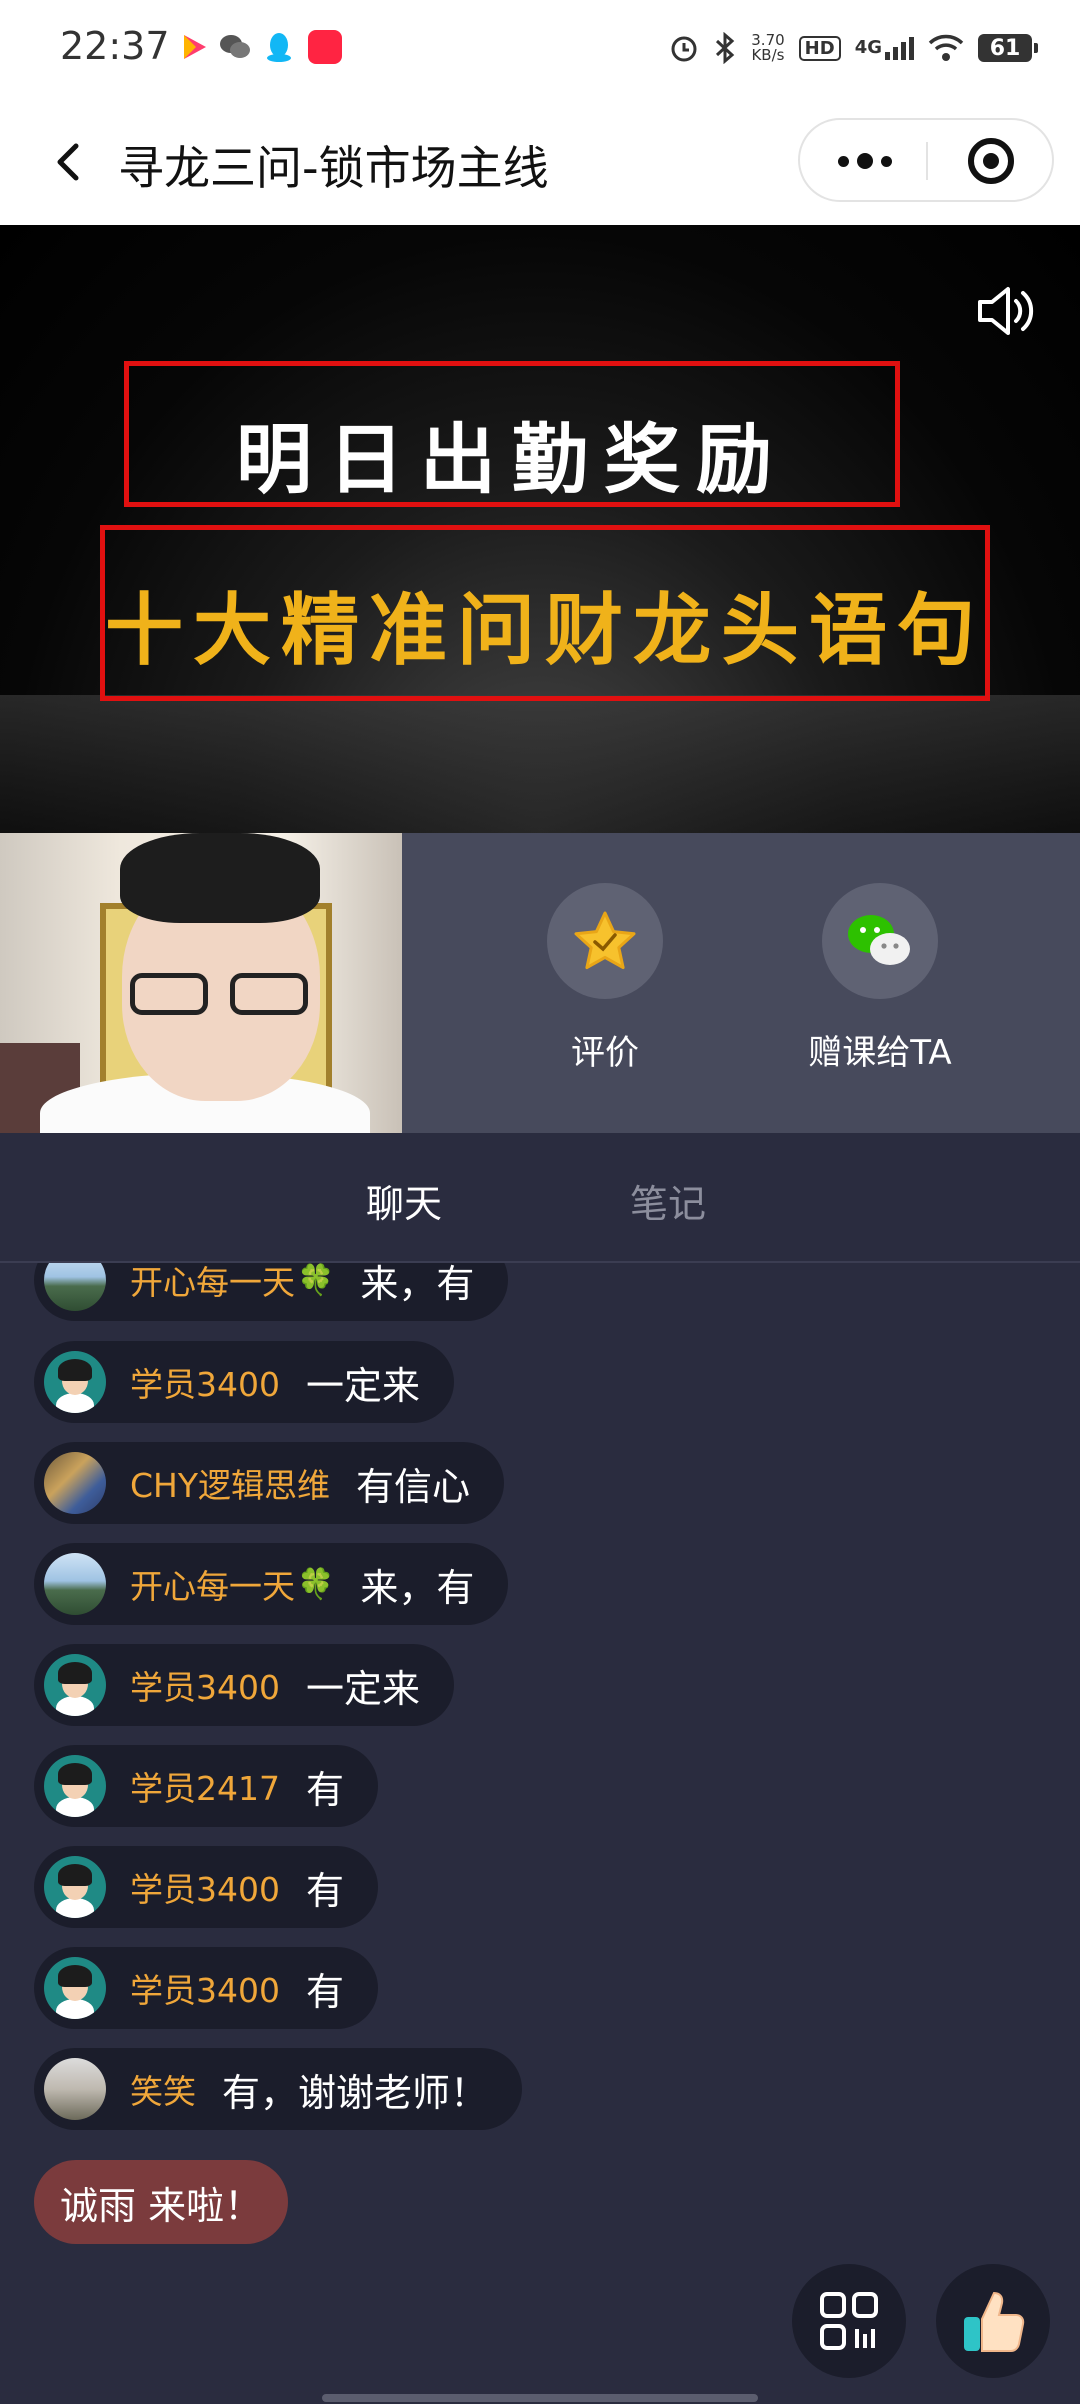 This screenshot has width=1080, height=2404. What do you see at coordinates (819, 48) in the screenshot?
I see `hd-badge: HD` at bounding box center [819, 48].